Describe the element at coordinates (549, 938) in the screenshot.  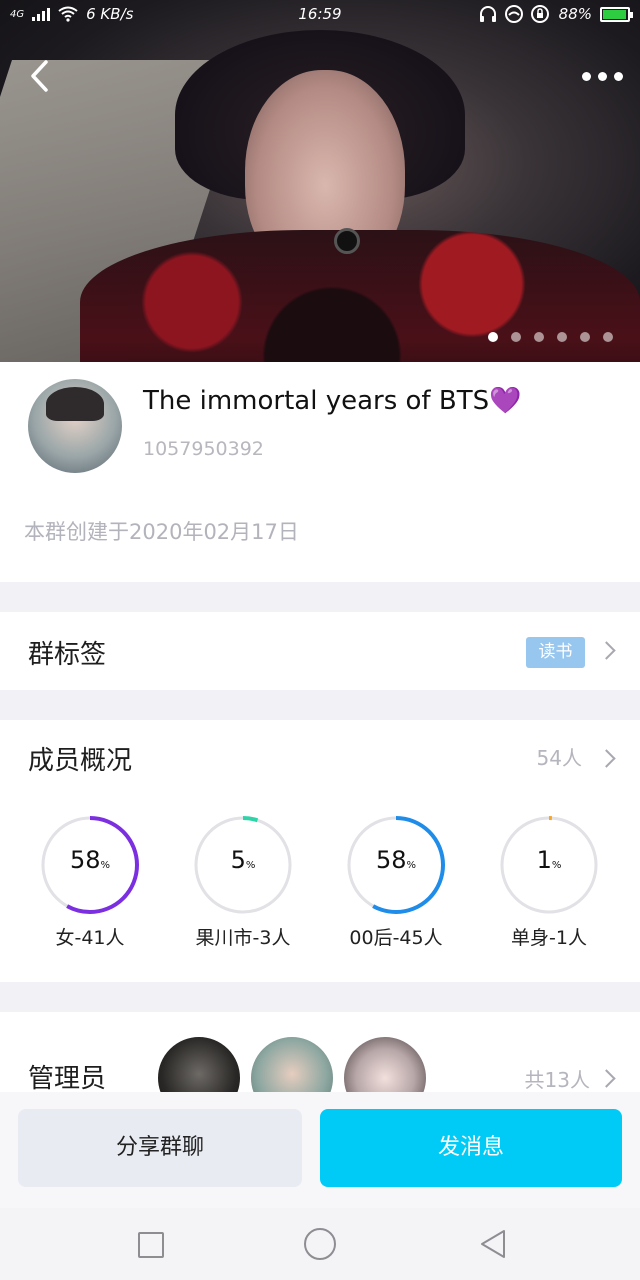
I see `ring-label: 单身-1人` at that location.